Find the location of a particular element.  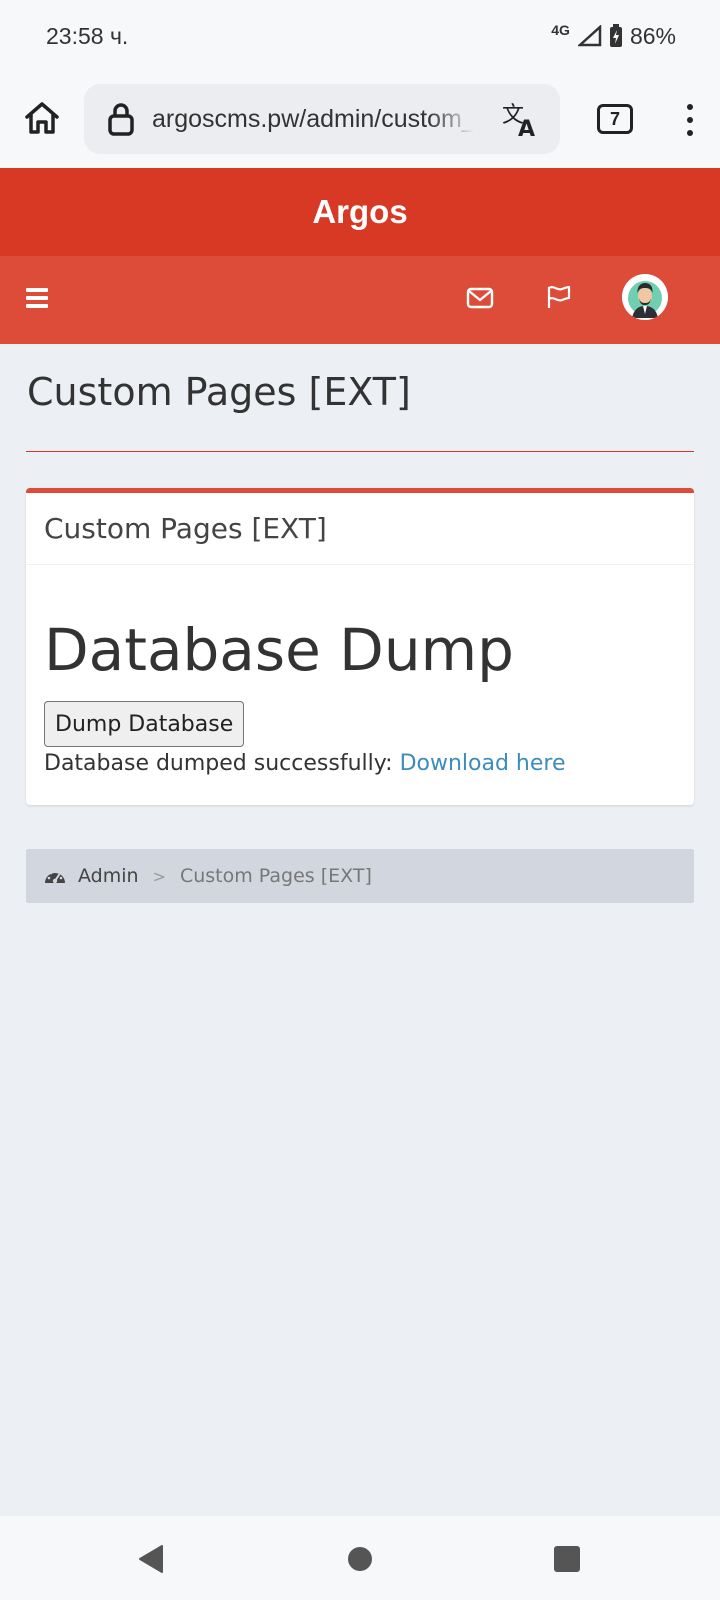

breadcrumb-admin-link: Admin is located at coordinates (108, 876).